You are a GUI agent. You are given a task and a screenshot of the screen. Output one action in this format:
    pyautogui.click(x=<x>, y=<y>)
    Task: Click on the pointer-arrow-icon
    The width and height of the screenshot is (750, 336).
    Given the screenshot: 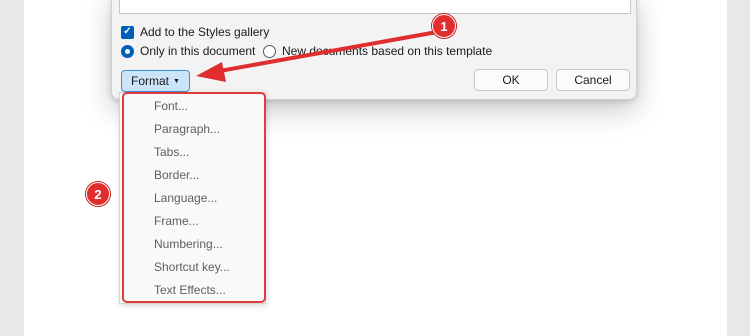 What is the action you would take?
    pyautogui.click(x=317, y=56)
    